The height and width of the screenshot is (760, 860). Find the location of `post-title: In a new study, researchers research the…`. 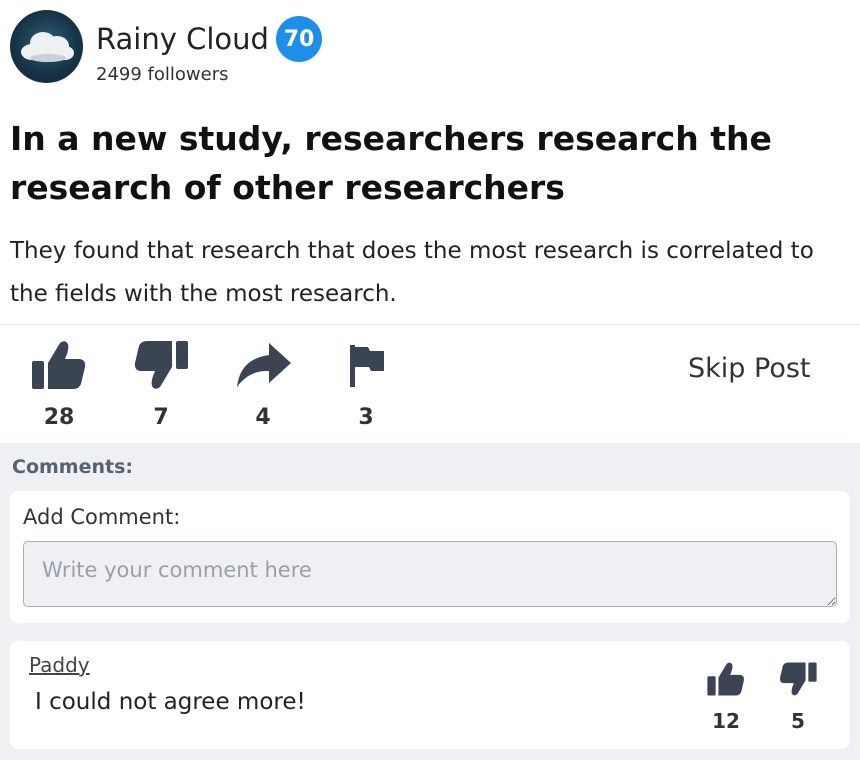

post-title: In a new study, researchers research the… is located at coordinates (391, 163).